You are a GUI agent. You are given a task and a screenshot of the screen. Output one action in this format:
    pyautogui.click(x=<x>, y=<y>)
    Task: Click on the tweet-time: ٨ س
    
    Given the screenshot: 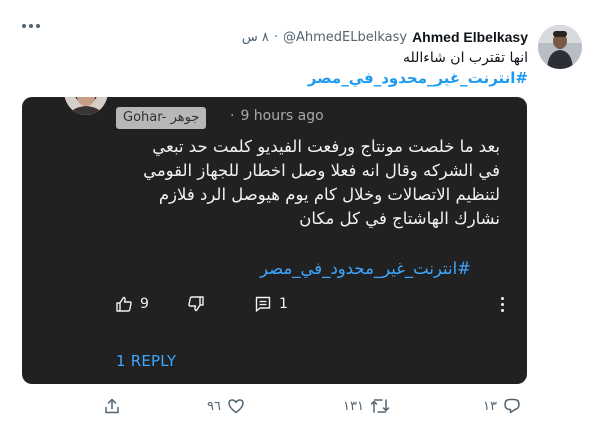 What is the action you would take?
    pyautogui.click(x=255, y=37)
    